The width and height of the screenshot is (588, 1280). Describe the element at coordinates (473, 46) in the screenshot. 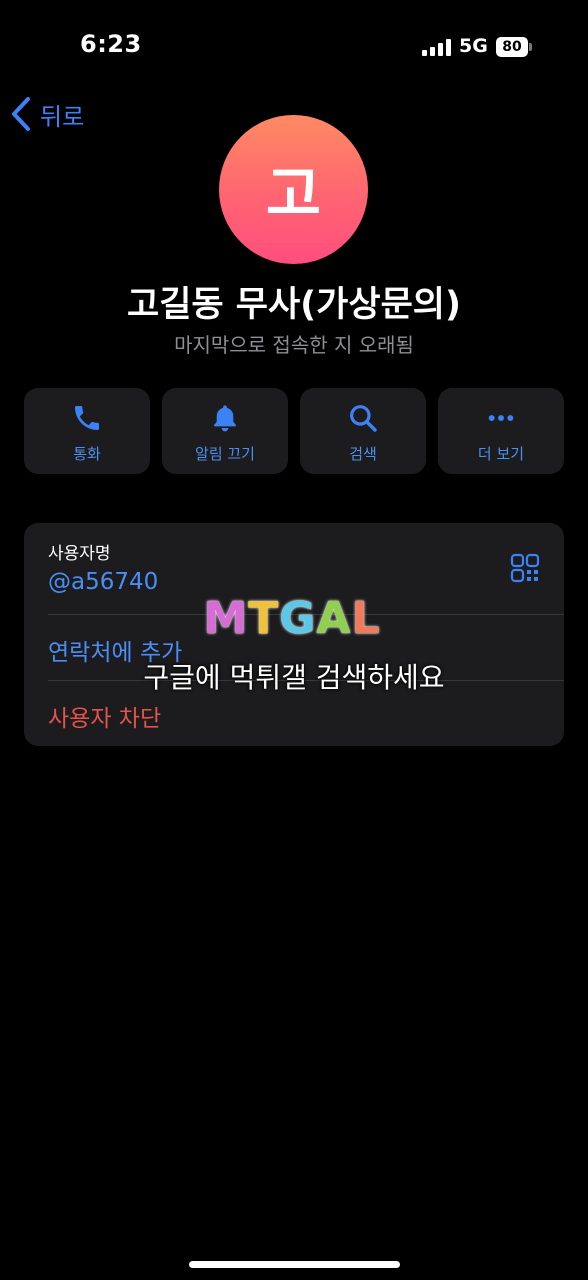

I see `network-type: 5G` at that location.